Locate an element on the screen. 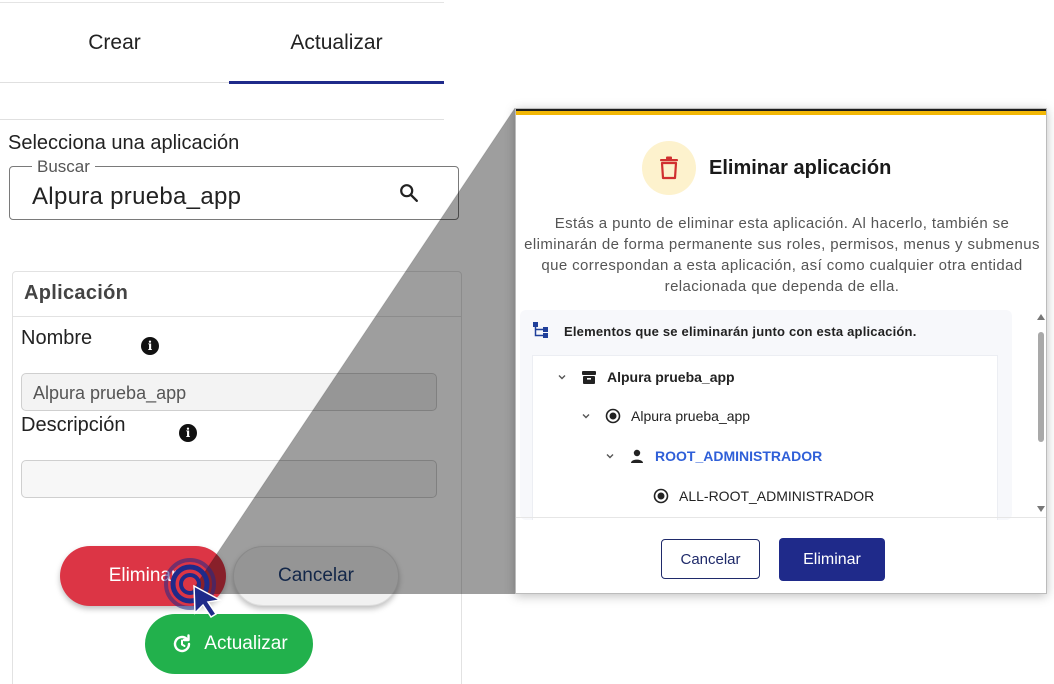 The width and height of the screenshot is (1054, 684). scroll-down-arrow-icon is located at coordinates (1041, 509).